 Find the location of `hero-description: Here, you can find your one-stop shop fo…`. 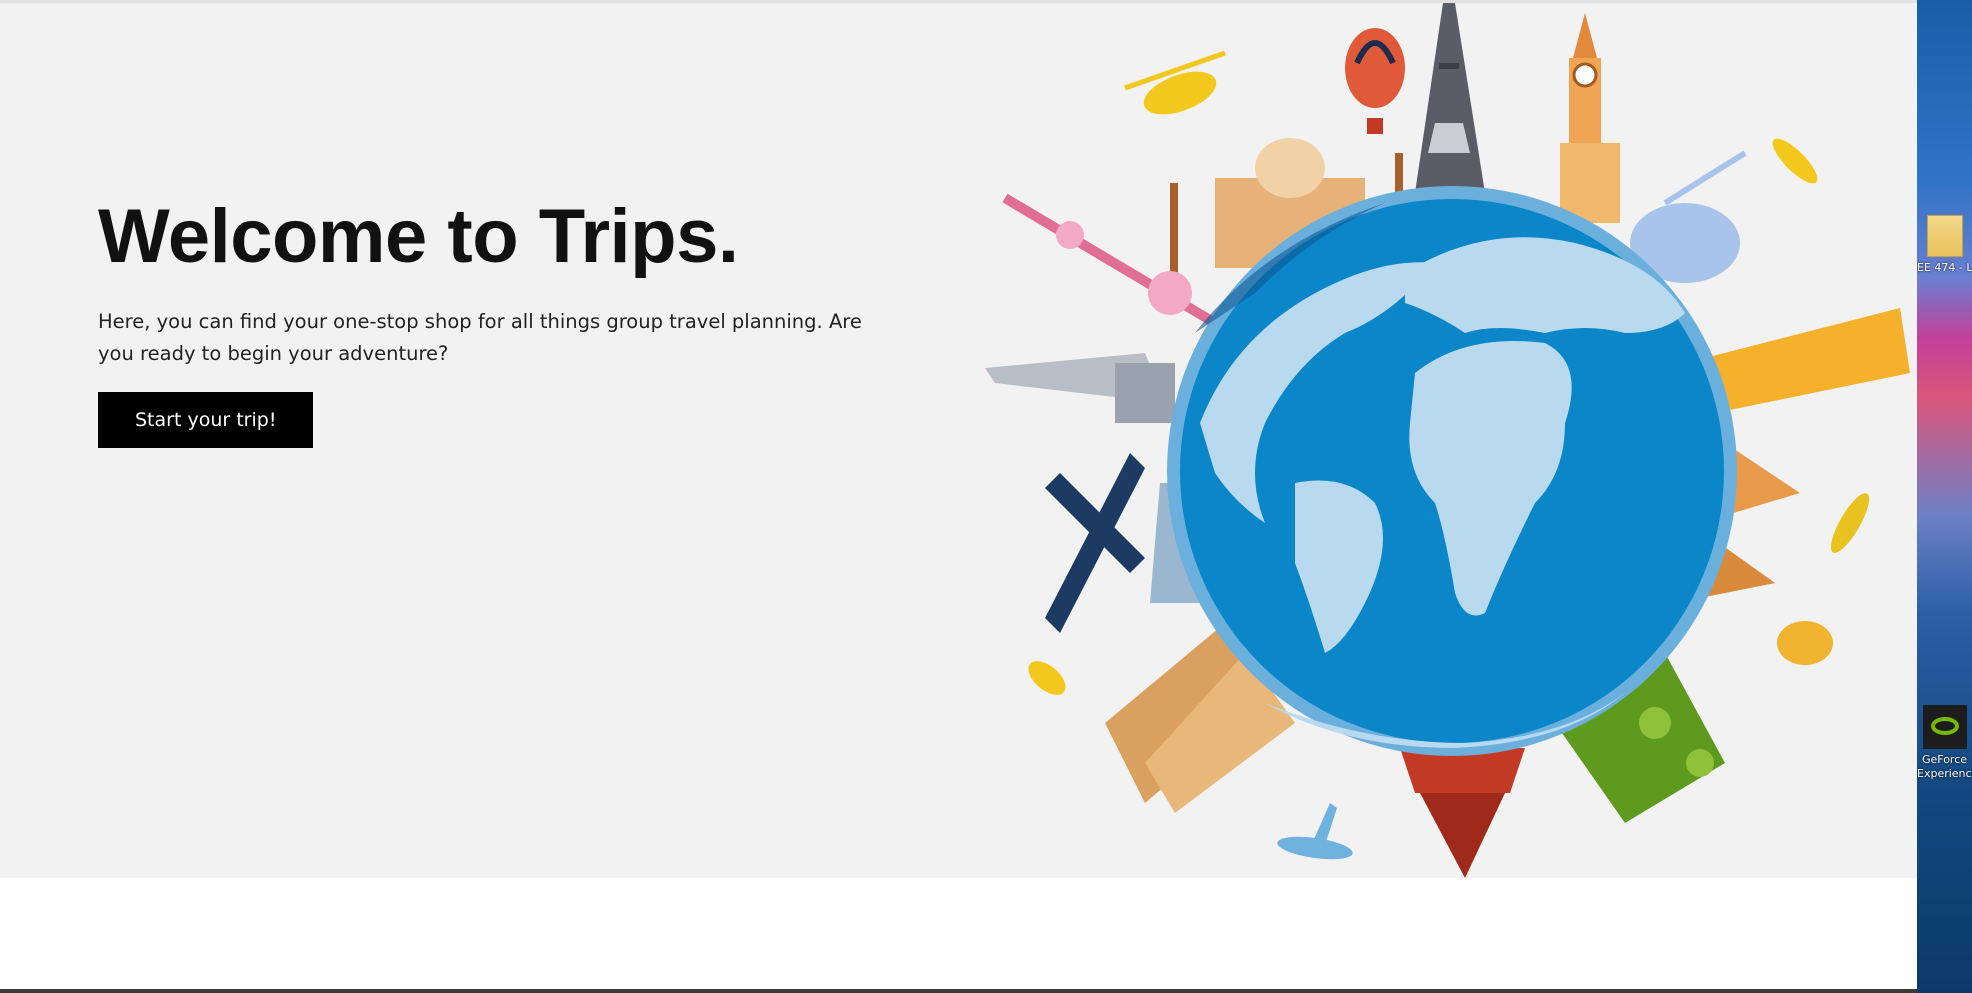

hero-description: Here, you can find your one-stop shop fo… is located at coordinates (480, 338).